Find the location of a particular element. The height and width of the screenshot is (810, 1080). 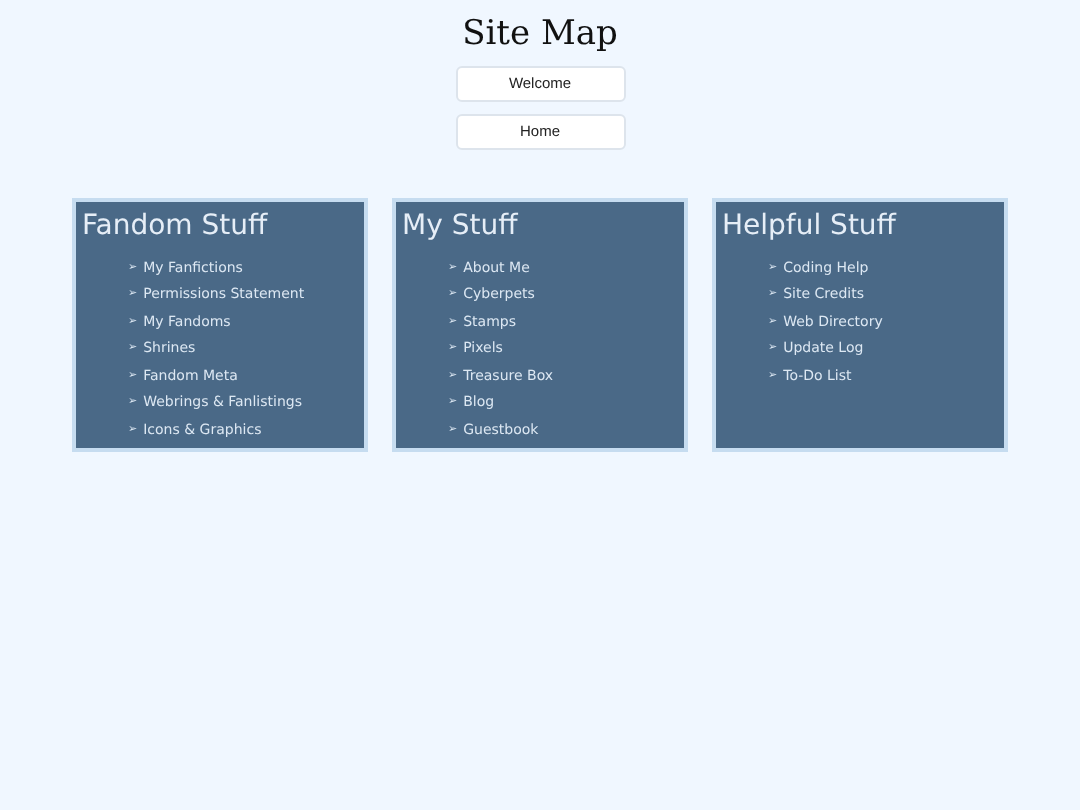

section-heading: Helpful Stuff is located at coordinates (810, 227).